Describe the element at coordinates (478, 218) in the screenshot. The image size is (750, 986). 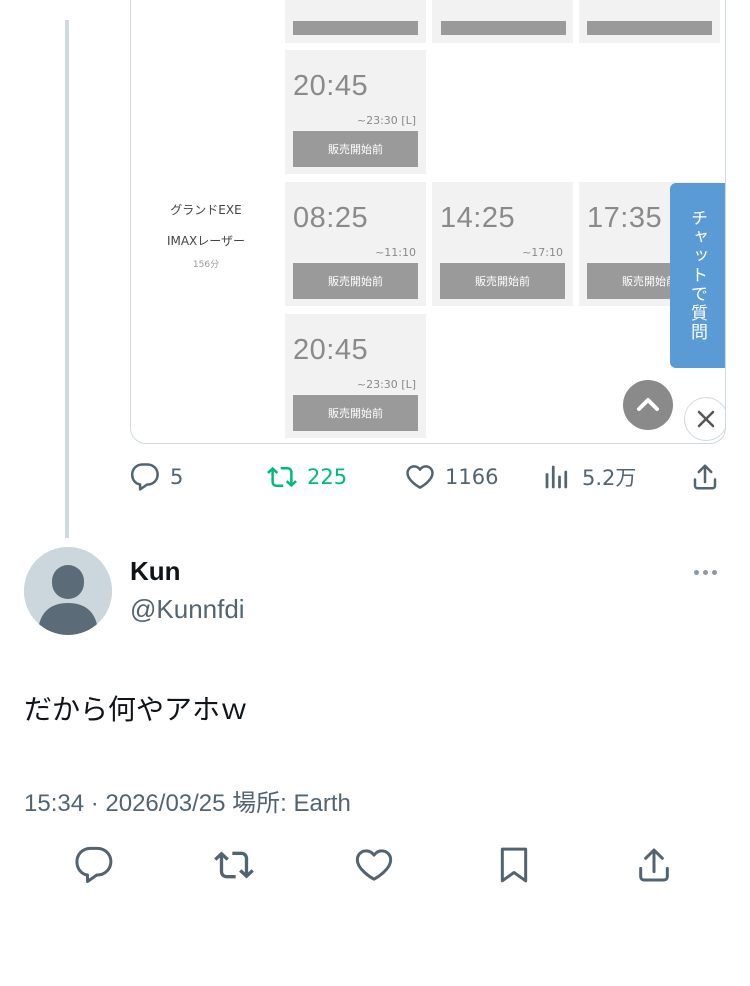
I see `showtime-start: 14:25` at that location.